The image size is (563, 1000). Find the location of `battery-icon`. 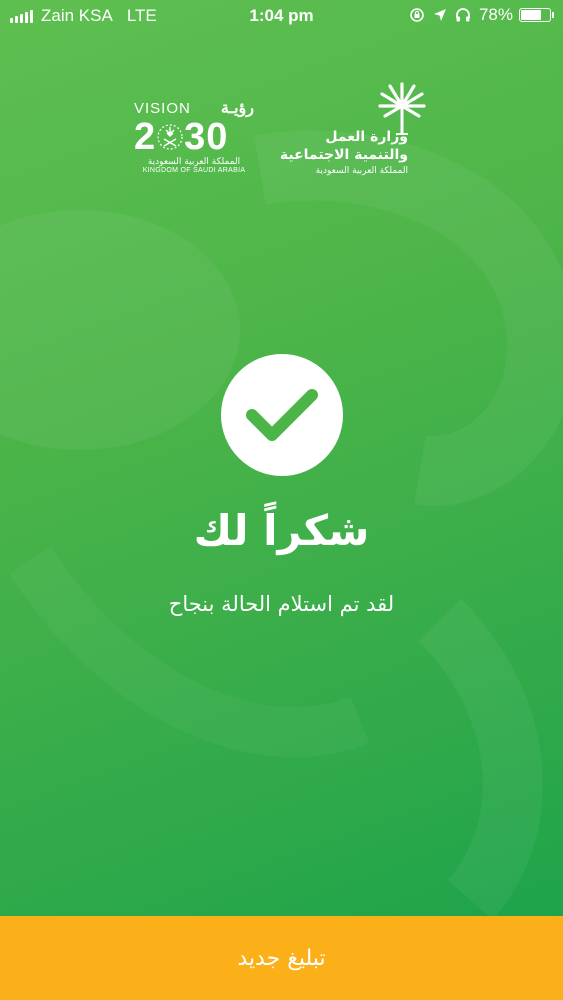

battery-icon is located at coordinates (536, 15).